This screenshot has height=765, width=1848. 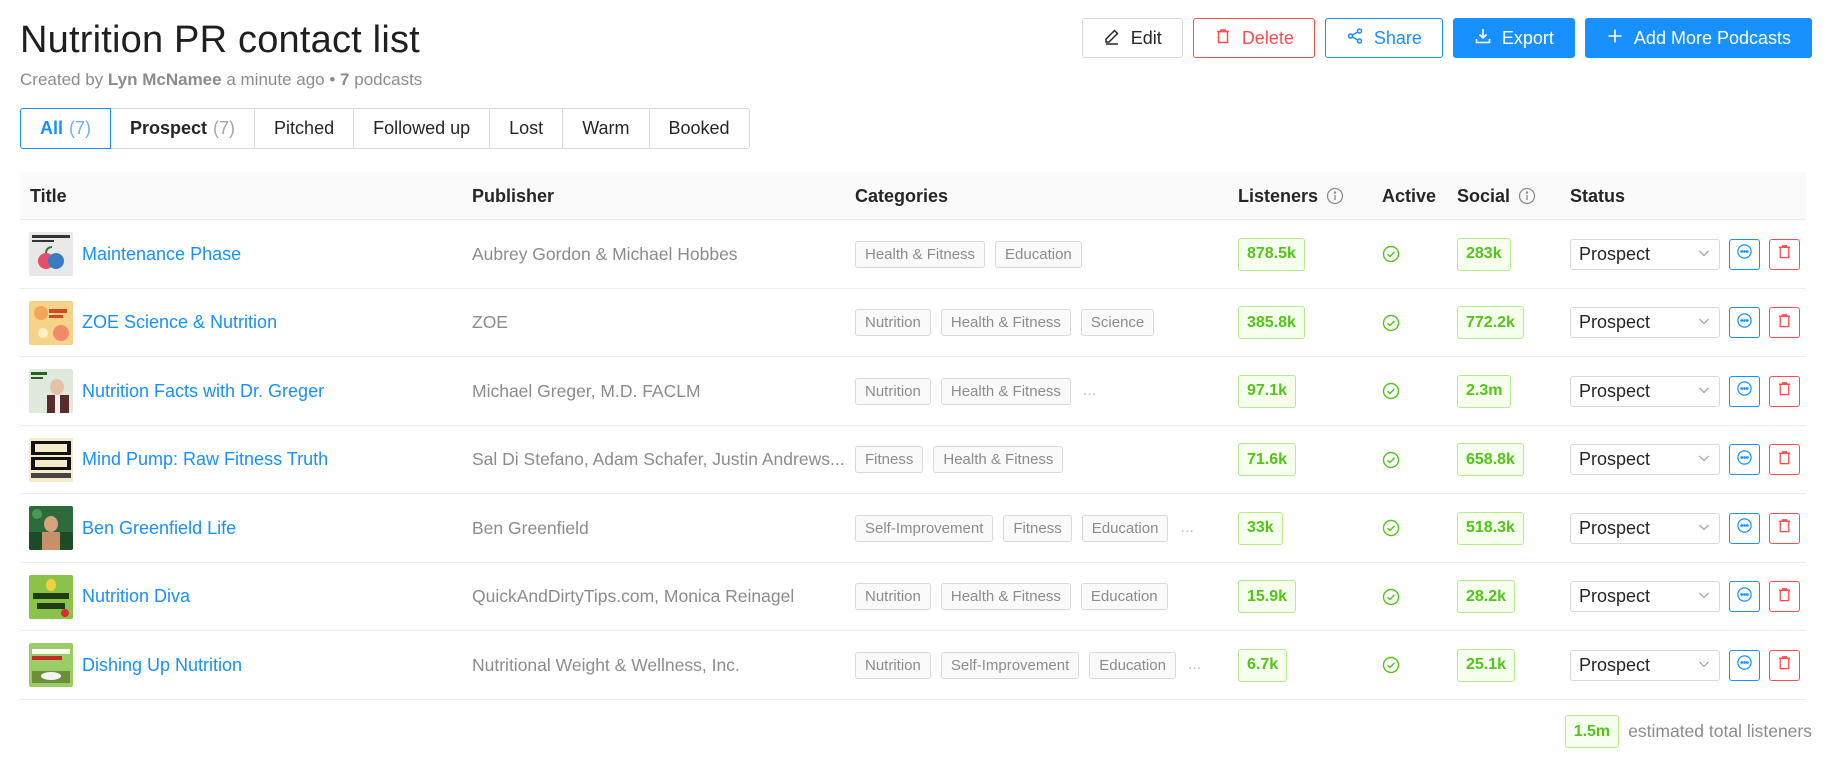 I want to click on edit-button: Edit, so click(x=1132, y=38).